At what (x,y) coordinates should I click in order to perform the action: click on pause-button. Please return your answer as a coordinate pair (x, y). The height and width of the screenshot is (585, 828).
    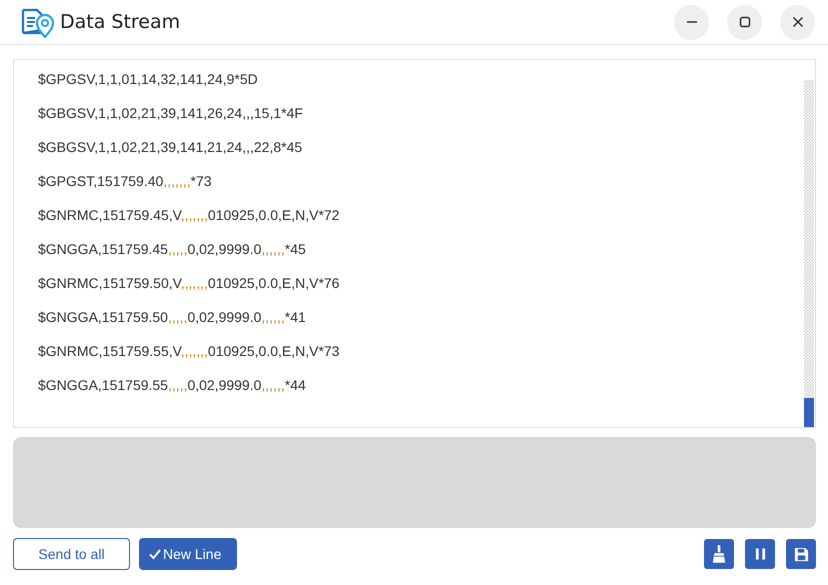
    Looking at the image, I should click on (760, 554).